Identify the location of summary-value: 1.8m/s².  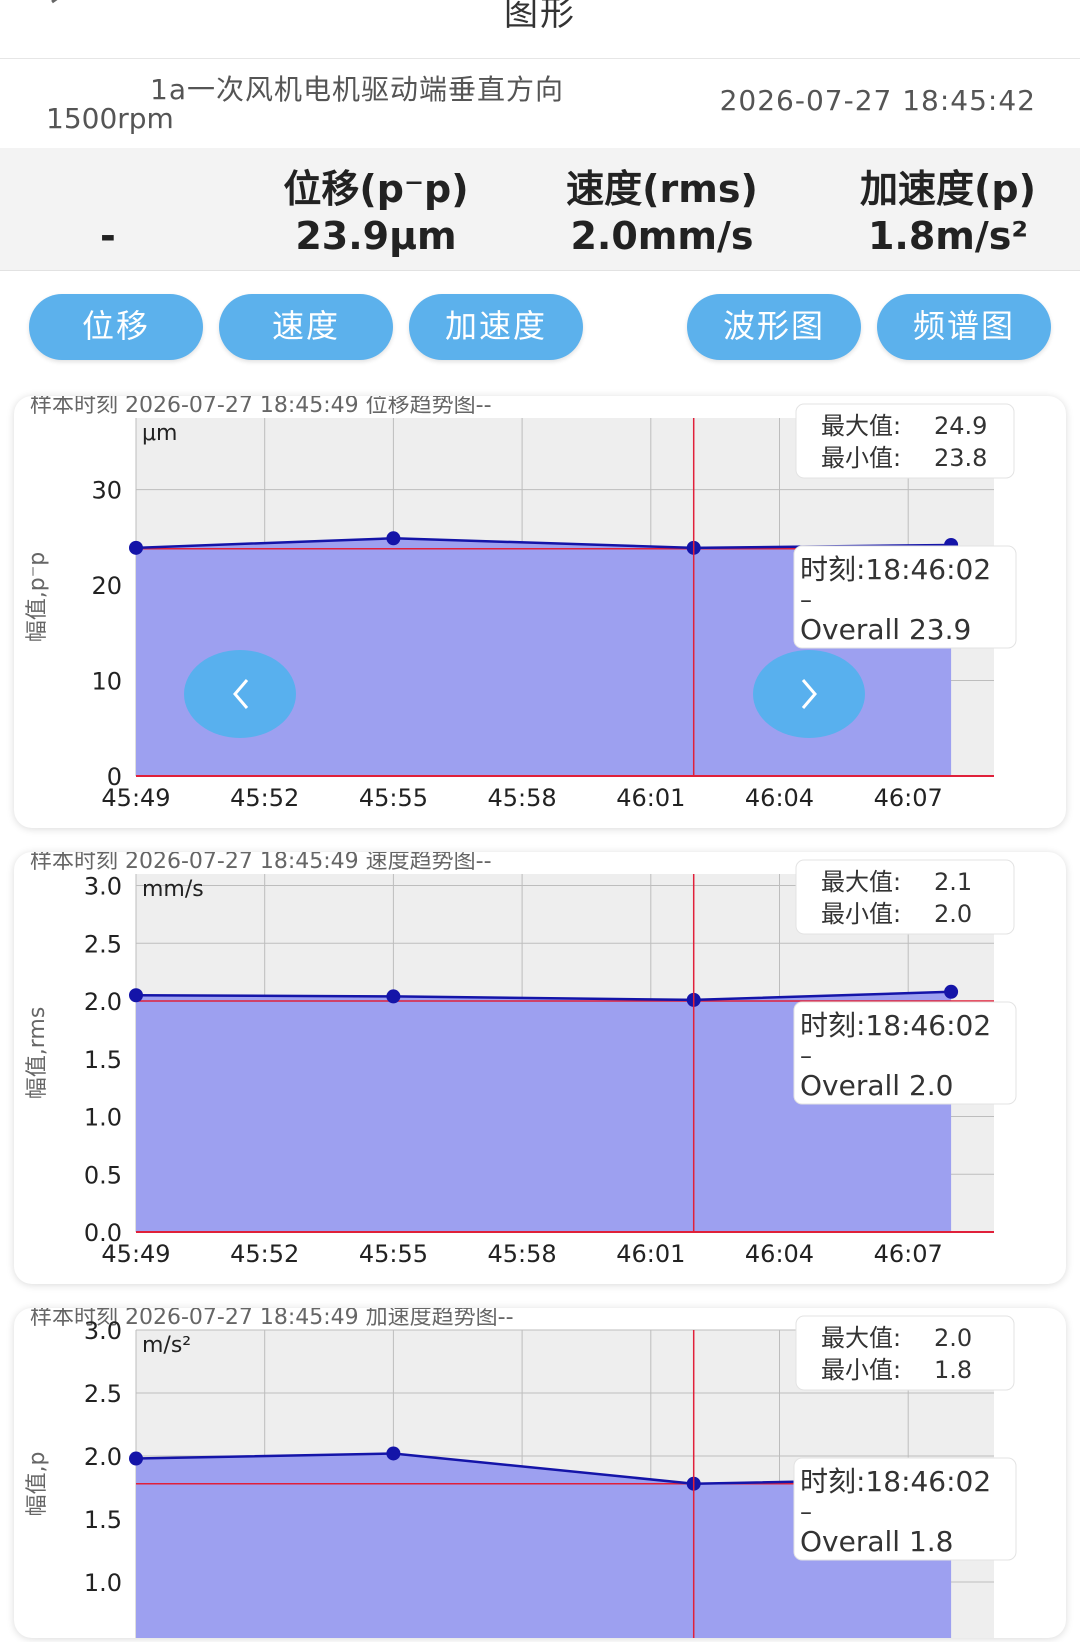
(948, 236).